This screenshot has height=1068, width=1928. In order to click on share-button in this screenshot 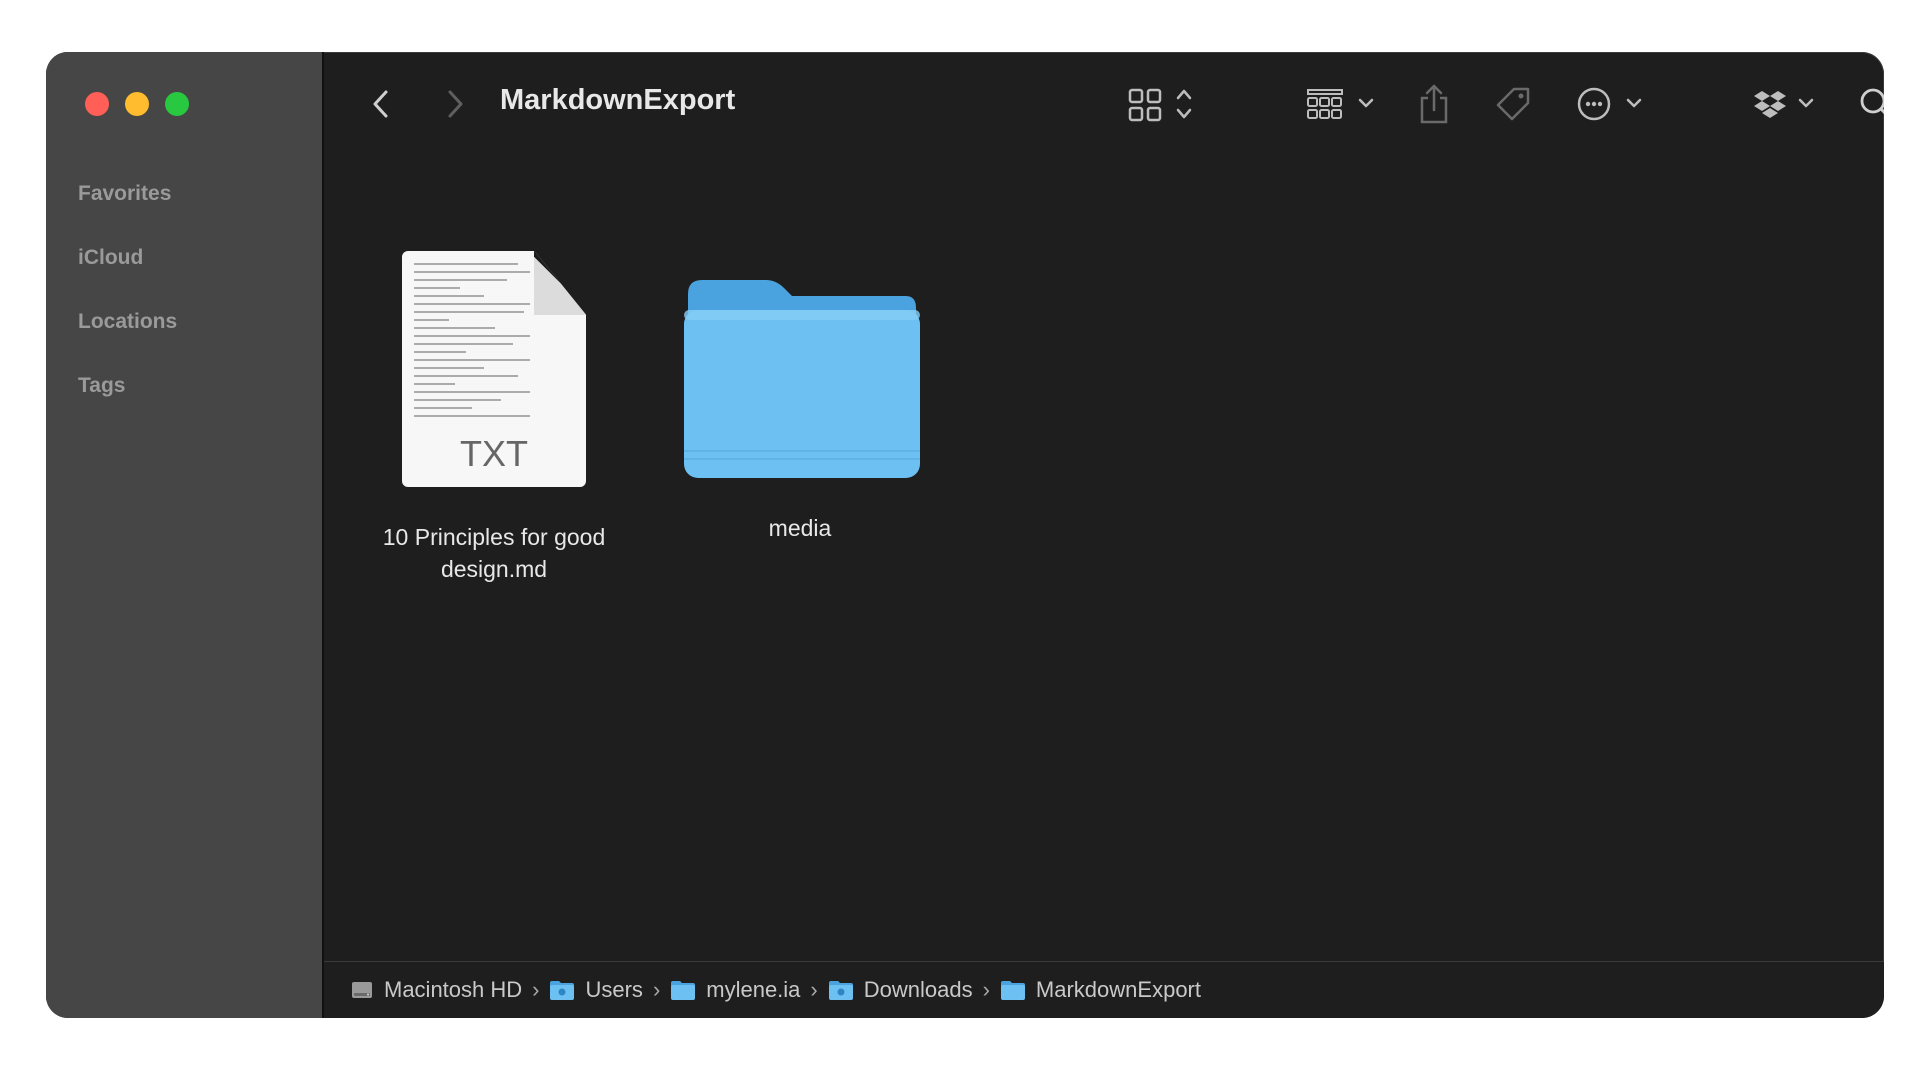, I will do `click(1434, 104)`.